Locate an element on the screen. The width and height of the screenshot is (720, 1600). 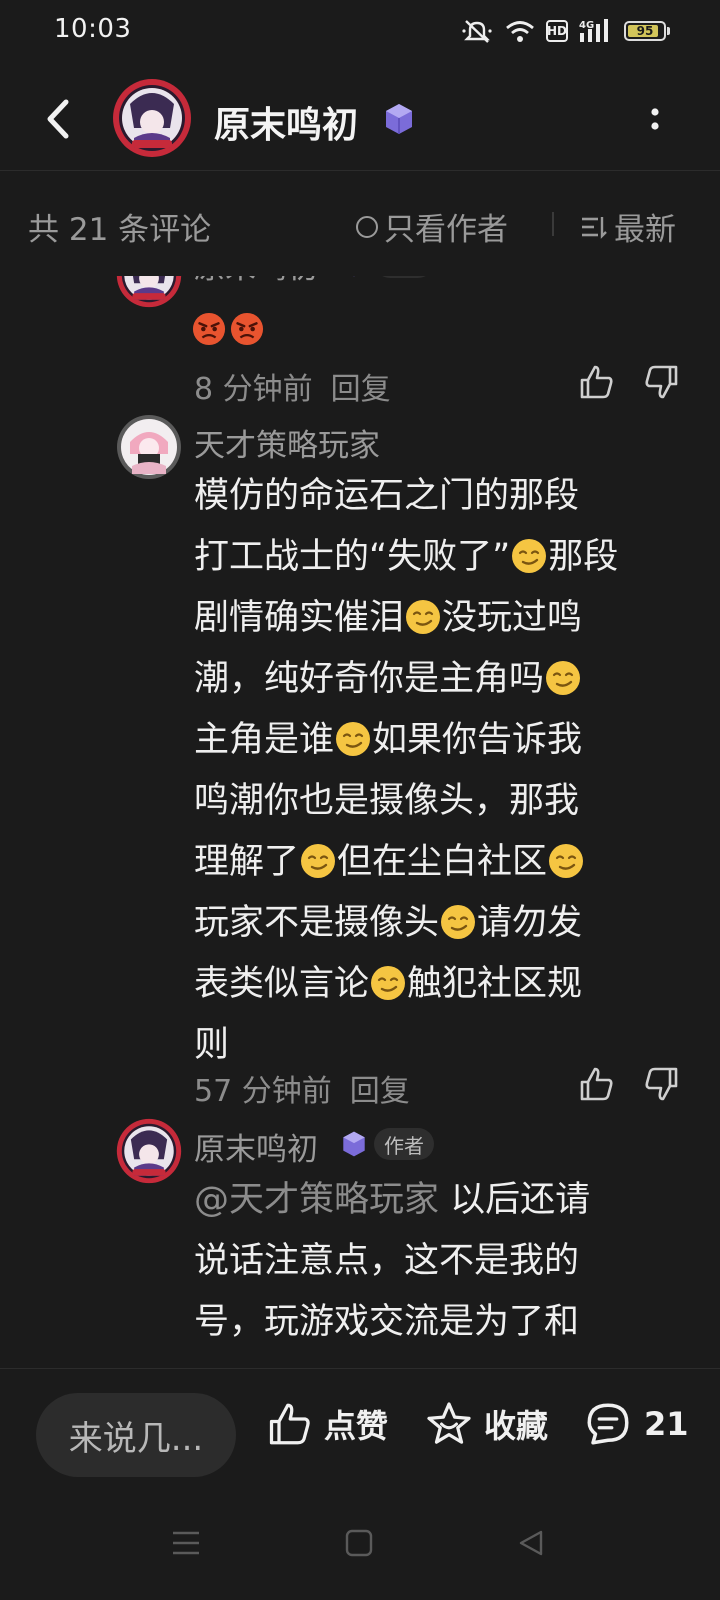
only-author-toggle: 只看作者 is located at coordinates (432, 226).